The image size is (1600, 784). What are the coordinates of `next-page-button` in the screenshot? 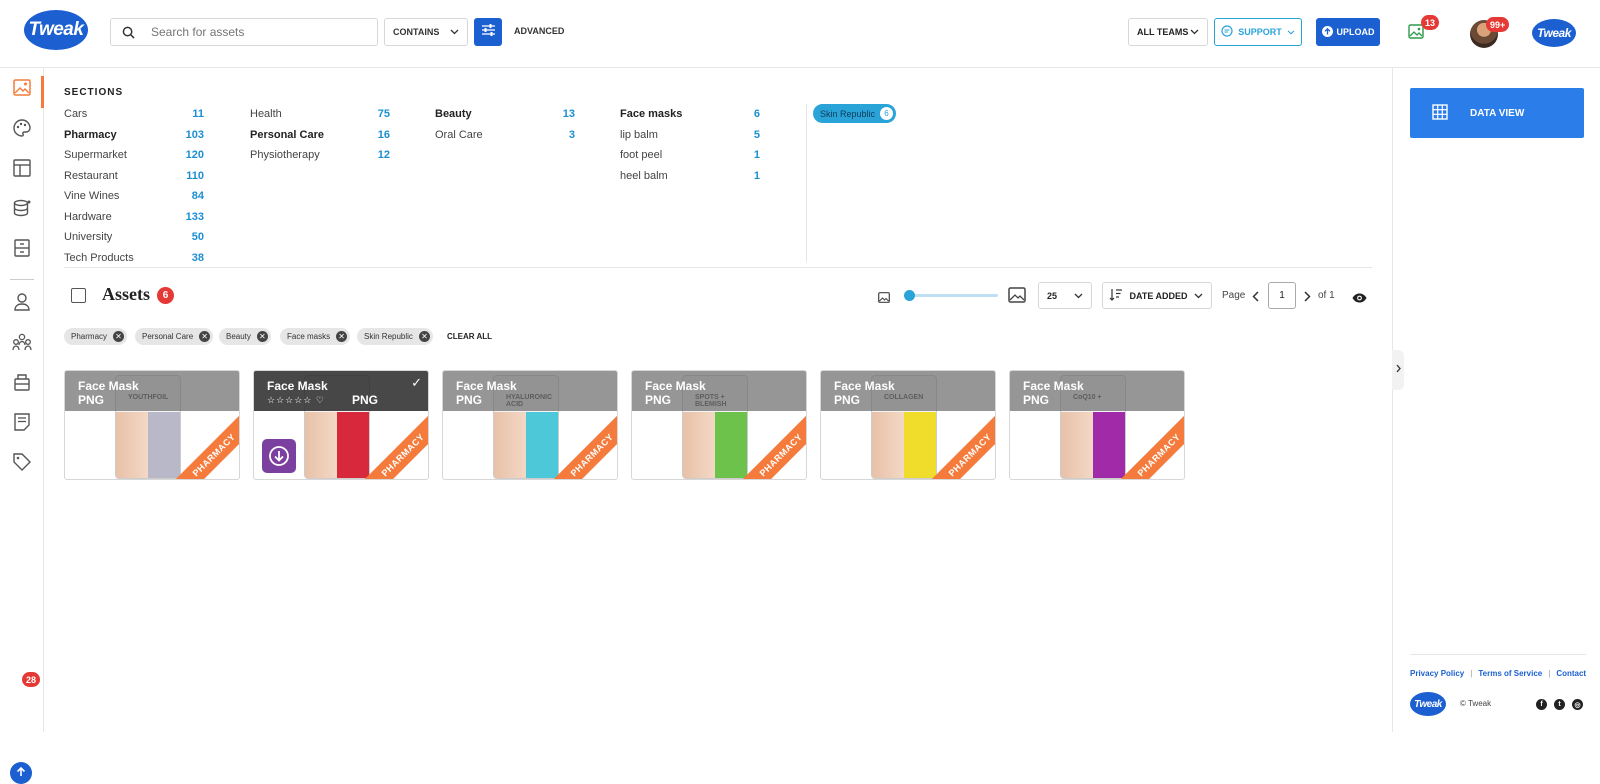 It's located at (1307, 298).